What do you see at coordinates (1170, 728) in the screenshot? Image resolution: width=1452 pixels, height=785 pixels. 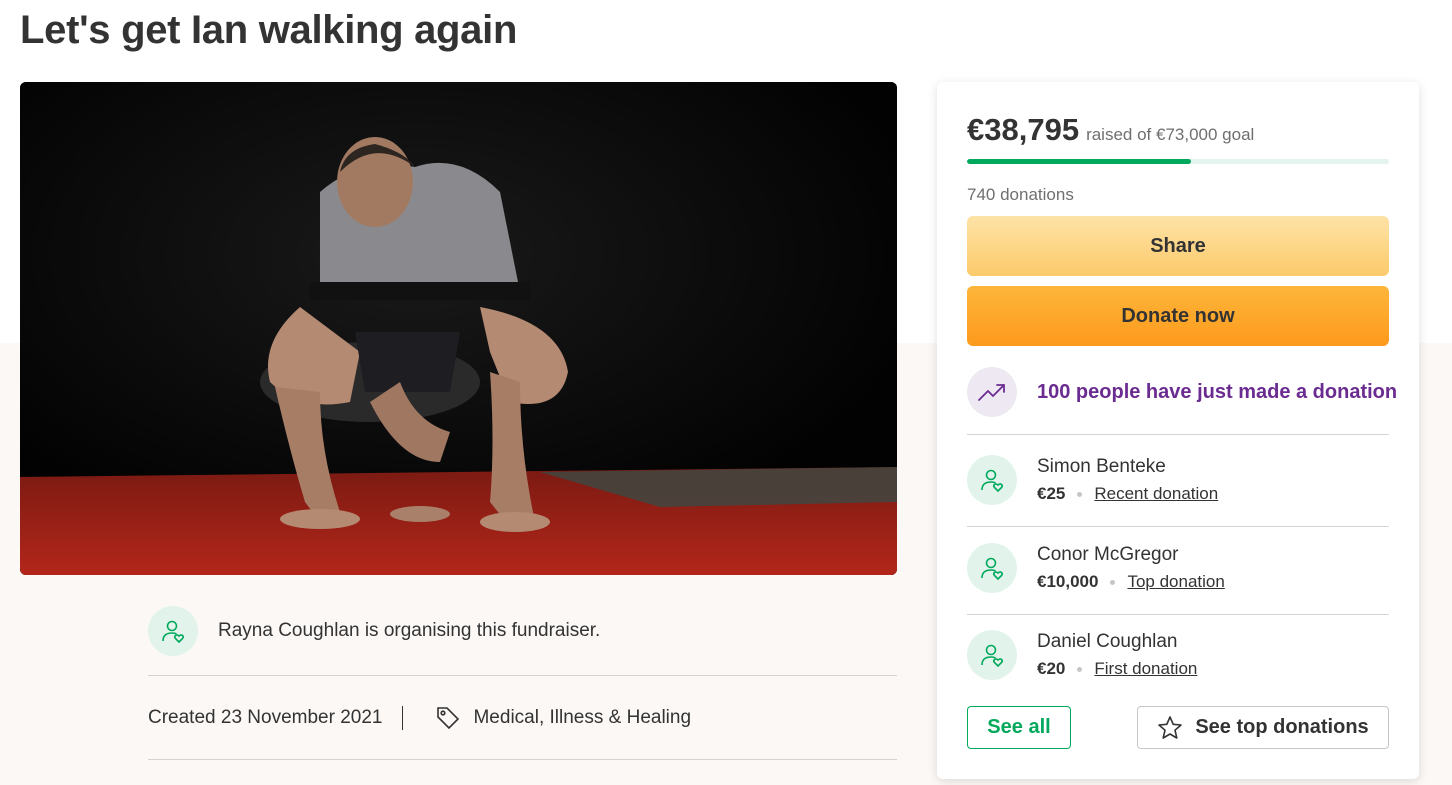 I see `star-icon` at bounding box center [1170, 728].